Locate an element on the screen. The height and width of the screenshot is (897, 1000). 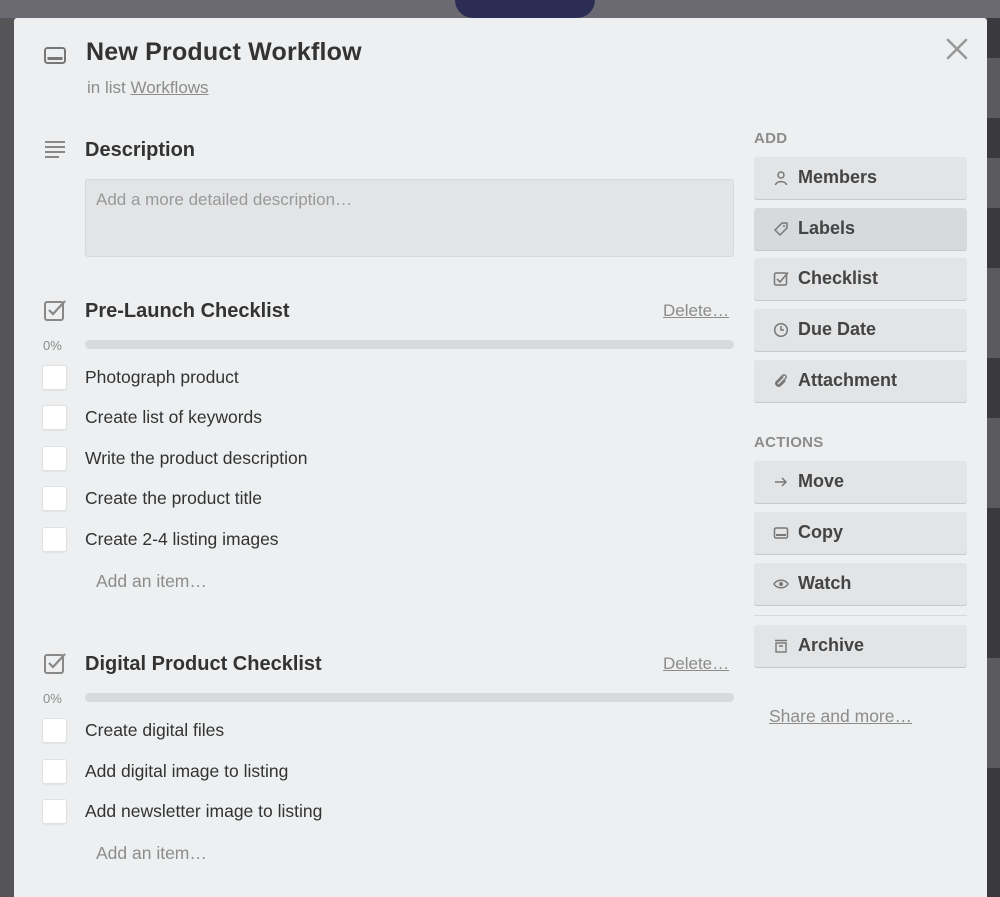
copy-button: Copy is located at coordinates (860, 533).